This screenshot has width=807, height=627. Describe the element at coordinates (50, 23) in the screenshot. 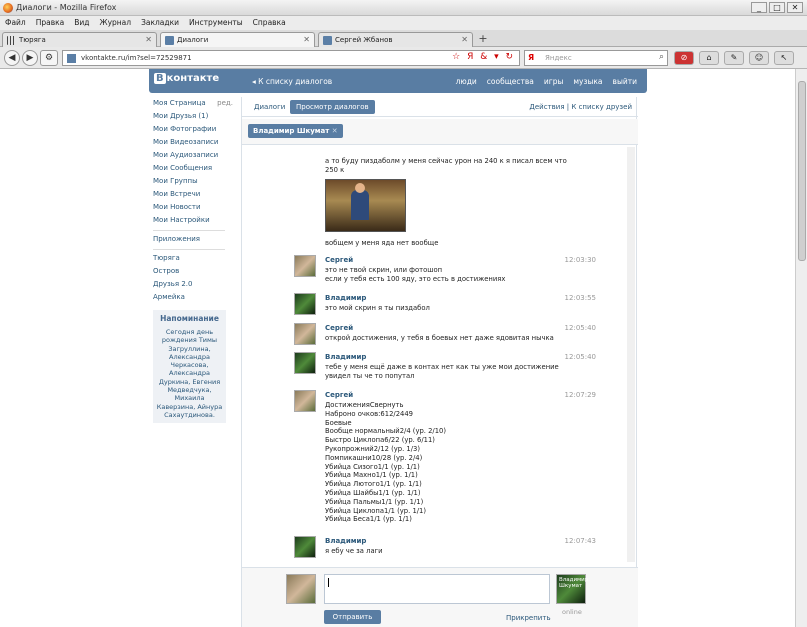

I see `menu-edit: Правка` at that location.